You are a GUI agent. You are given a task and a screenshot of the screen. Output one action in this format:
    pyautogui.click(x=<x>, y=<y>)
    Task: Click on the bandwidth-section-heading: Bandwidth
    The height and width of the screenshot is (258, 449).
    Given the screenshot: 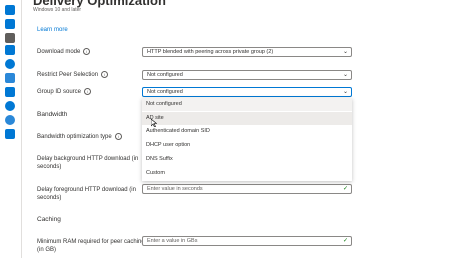 What is the action you would take?
    pyautogui.click(x=52, y=114)
    